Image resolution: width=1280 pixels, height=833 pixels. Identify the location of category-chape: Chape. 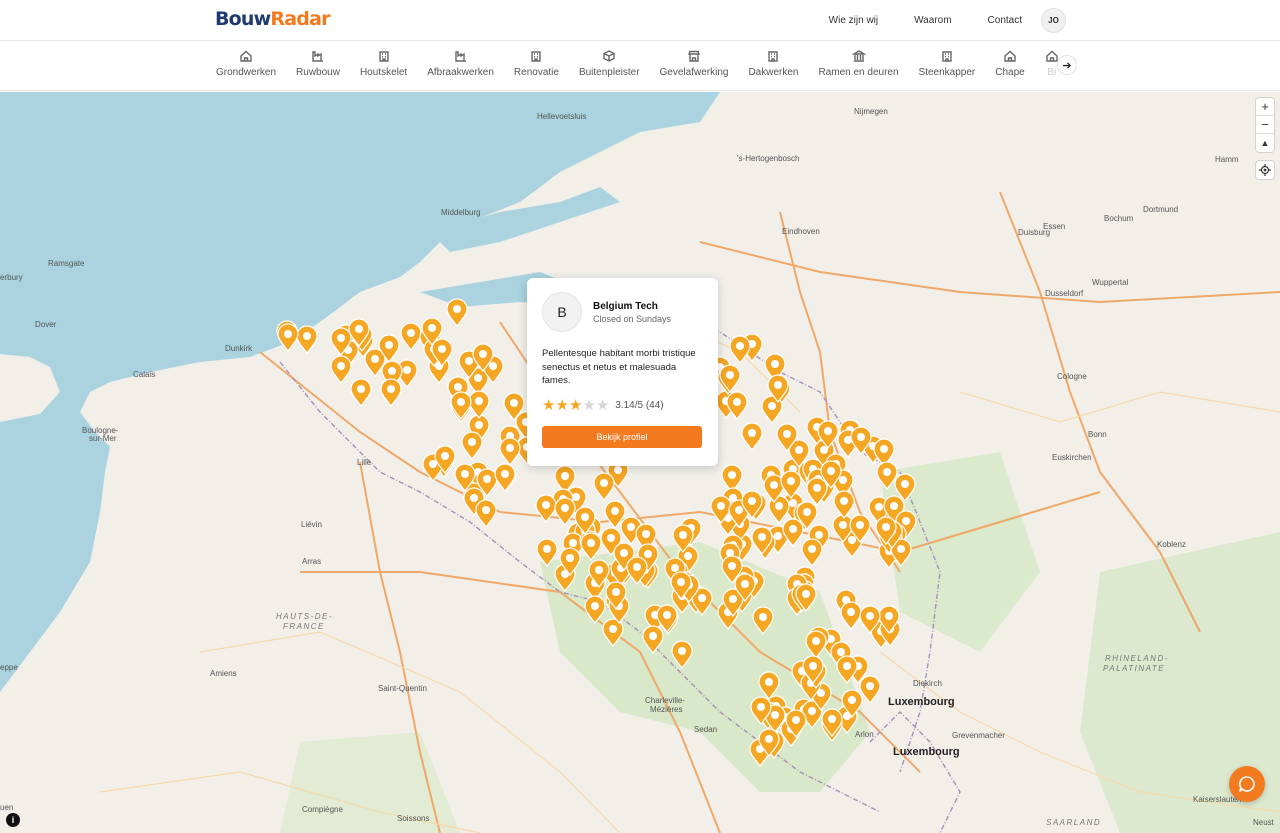
(1009, 66).